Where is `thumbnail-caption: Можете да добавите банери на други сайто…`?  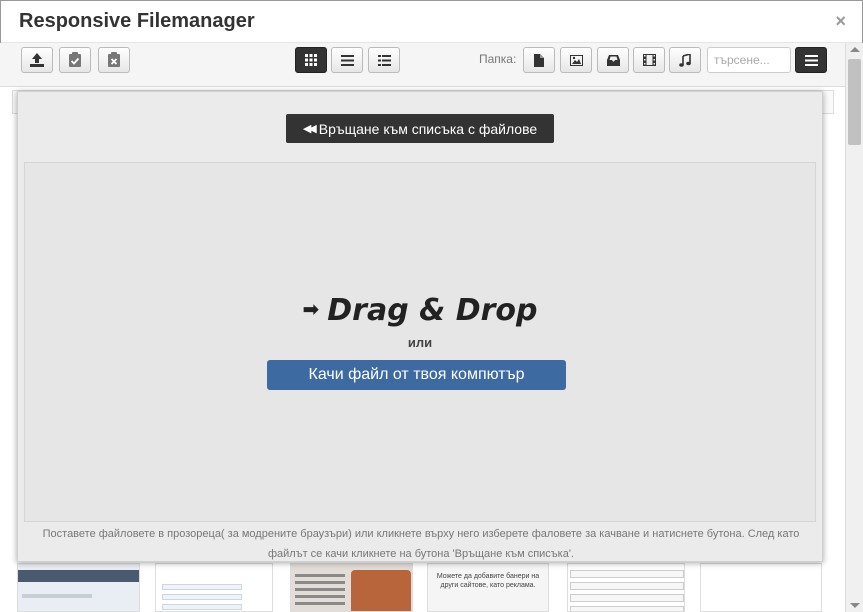 thumbnail-caption: Можете да добавите банери на други сайто… is located at coordinates (488, 581).